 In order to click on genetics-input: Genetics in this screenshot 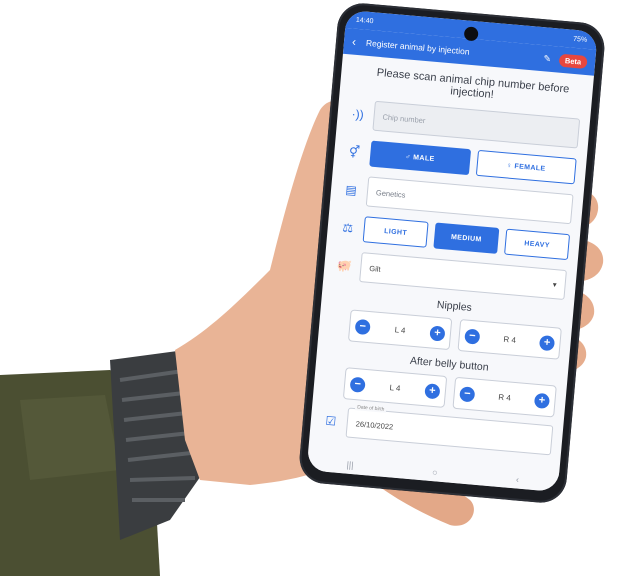, I will do `click(469, 200)`.